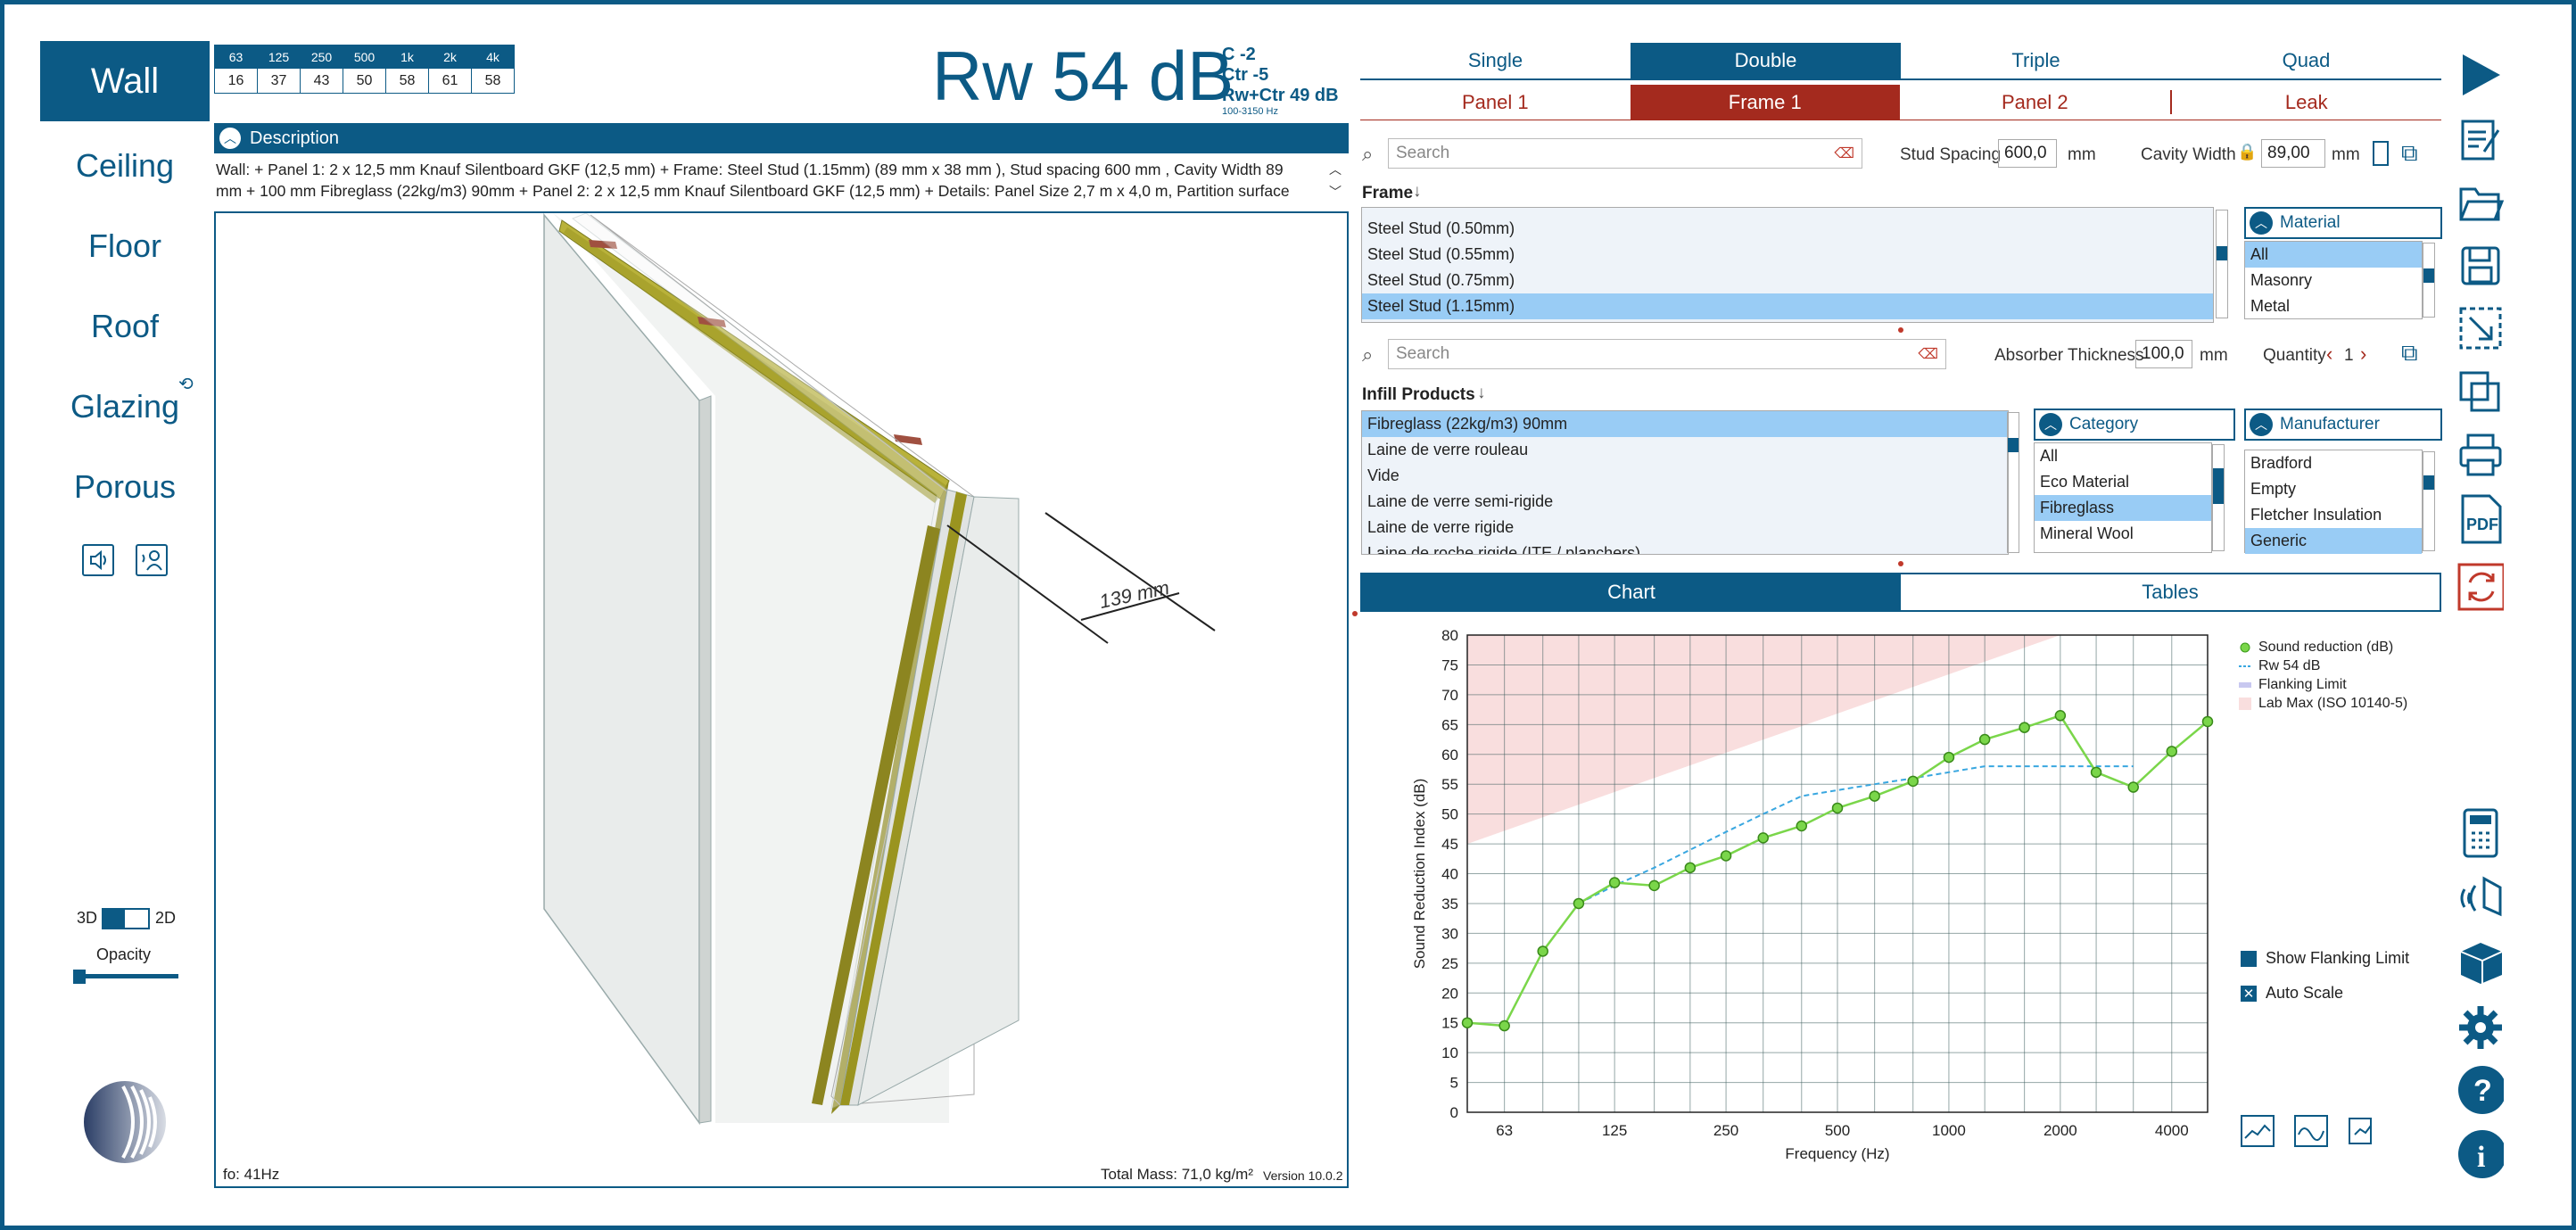 The width and height of the screenshot is (2576, 1230). What do you see at coordinates (2480, 328) in the screenshot?
I see `resize-icon` at bounding box center [2480, 328].